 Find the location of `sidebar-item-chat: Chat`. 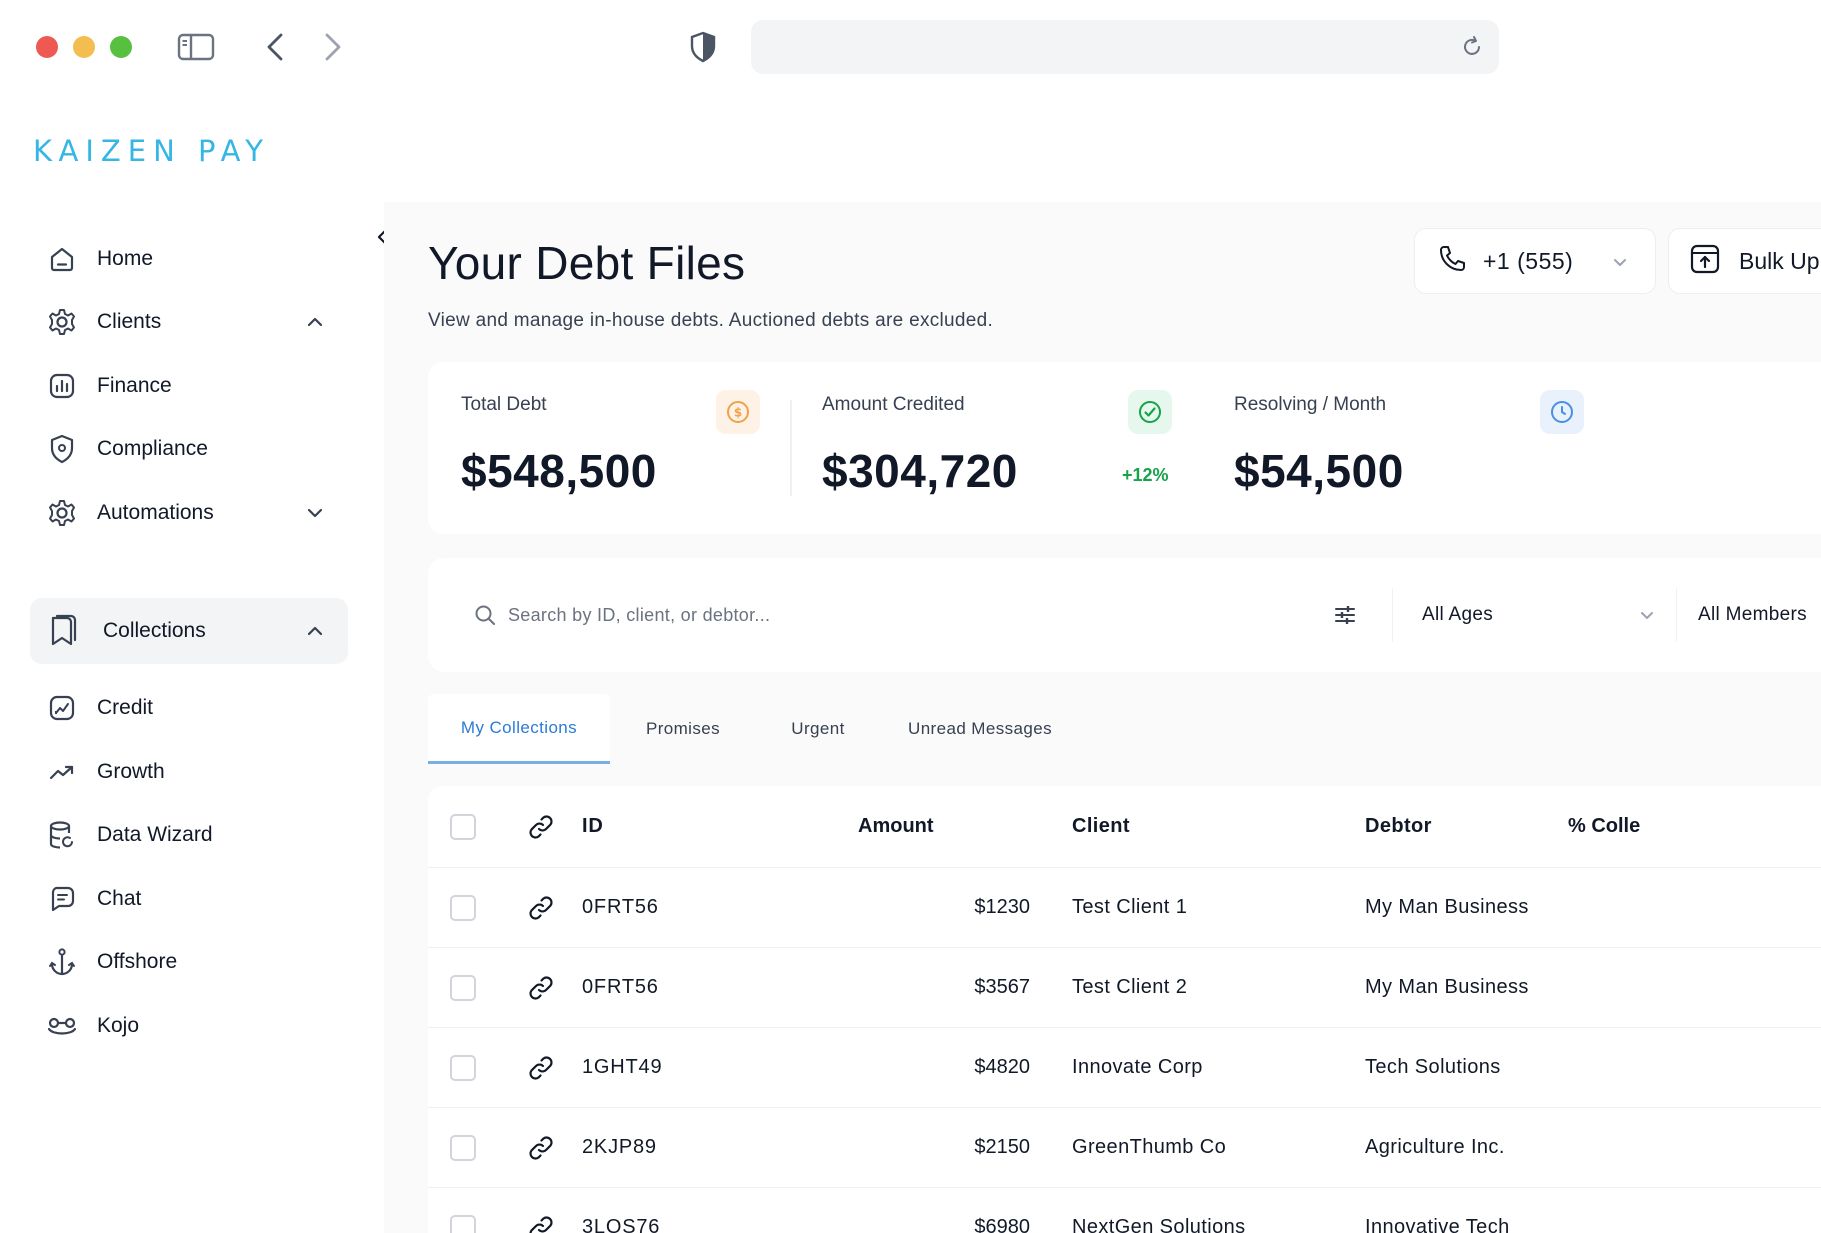

sidebar-item-chat: Chat is located at coordinates (189, 899).